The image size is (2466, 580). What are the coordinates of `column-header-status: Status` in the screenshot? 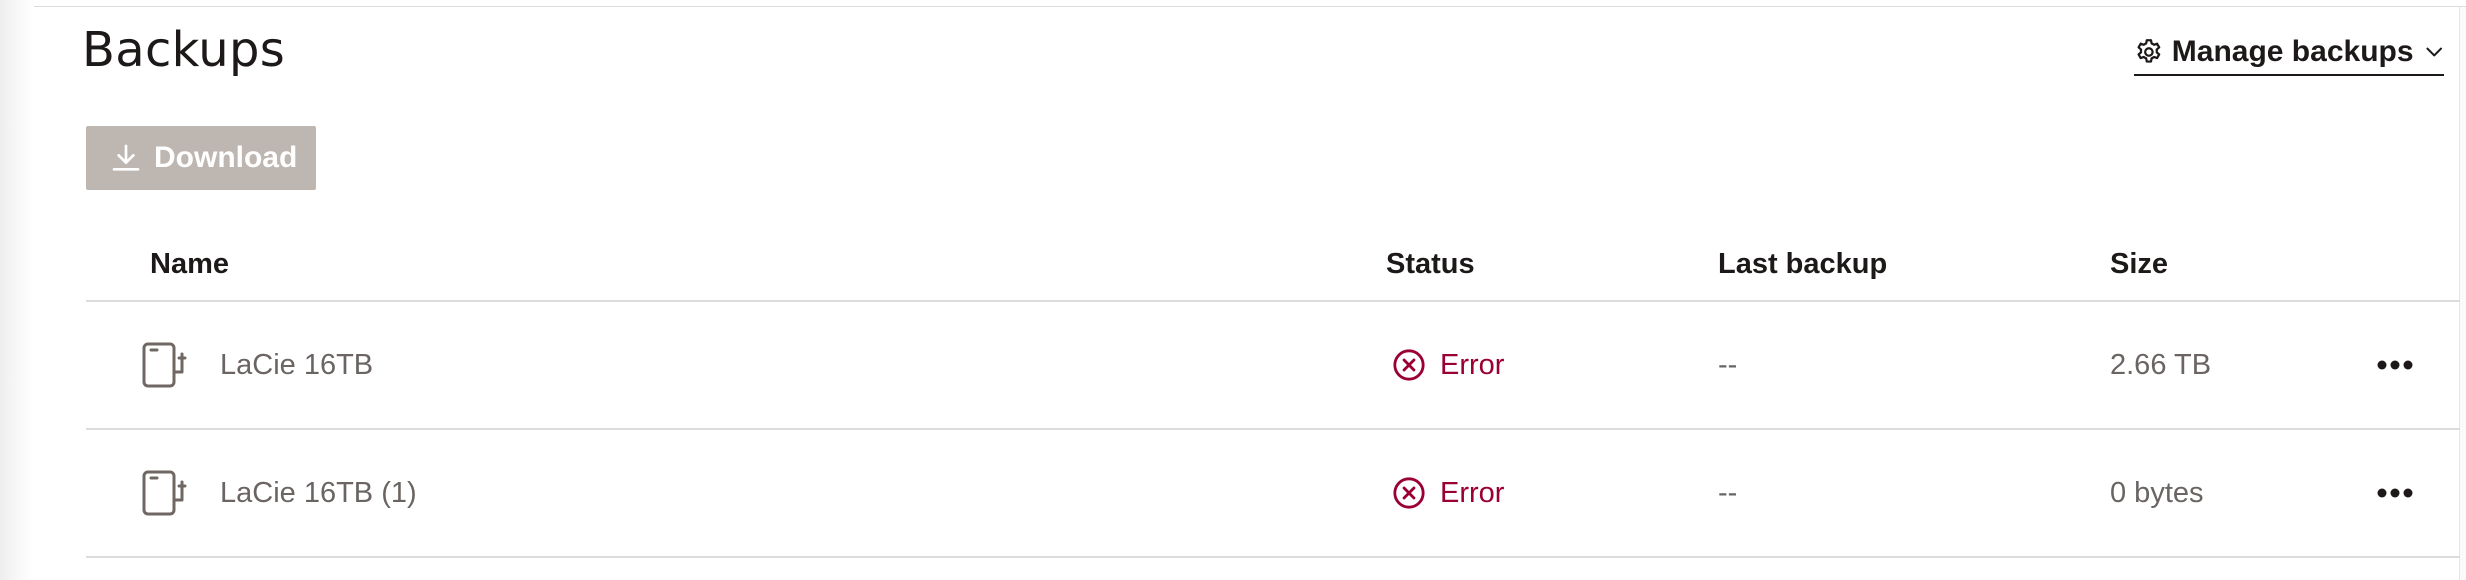 It's located at (1430, 264).